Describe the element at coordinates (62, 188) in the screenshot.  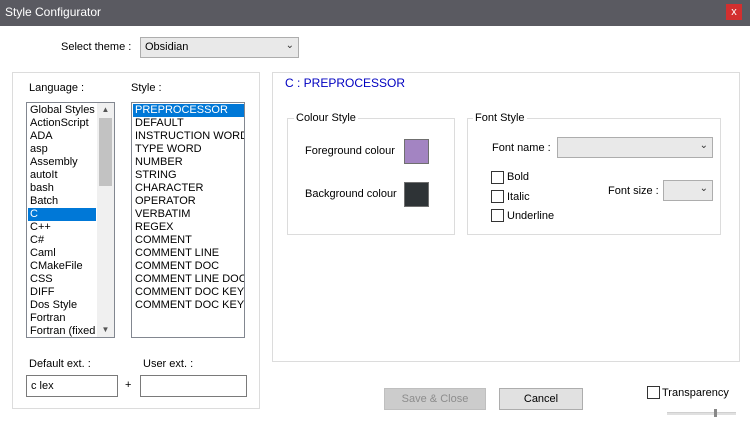
I see `language-list-item: bash` at that location.